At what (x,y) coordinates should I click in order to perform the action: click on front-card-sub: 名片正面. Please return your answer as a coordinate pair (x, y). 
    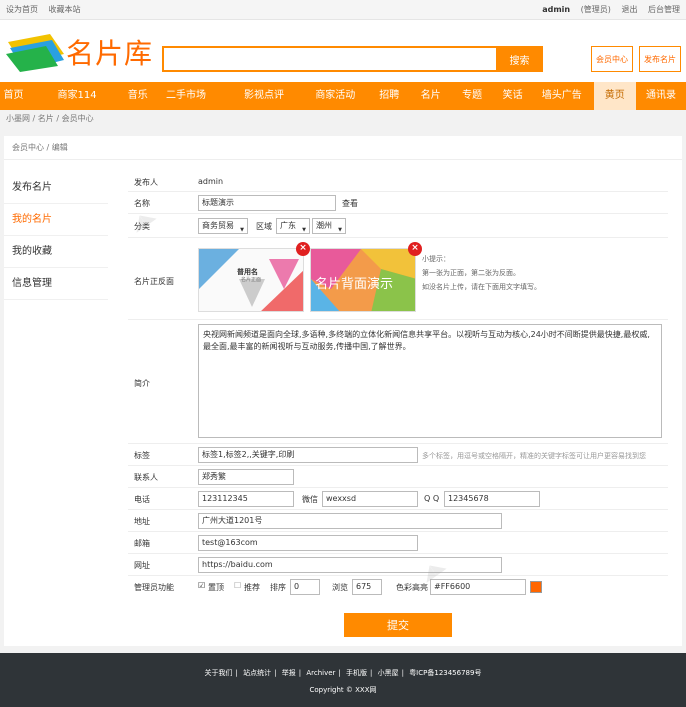
    Looking at the image, I should click on (251, 280).